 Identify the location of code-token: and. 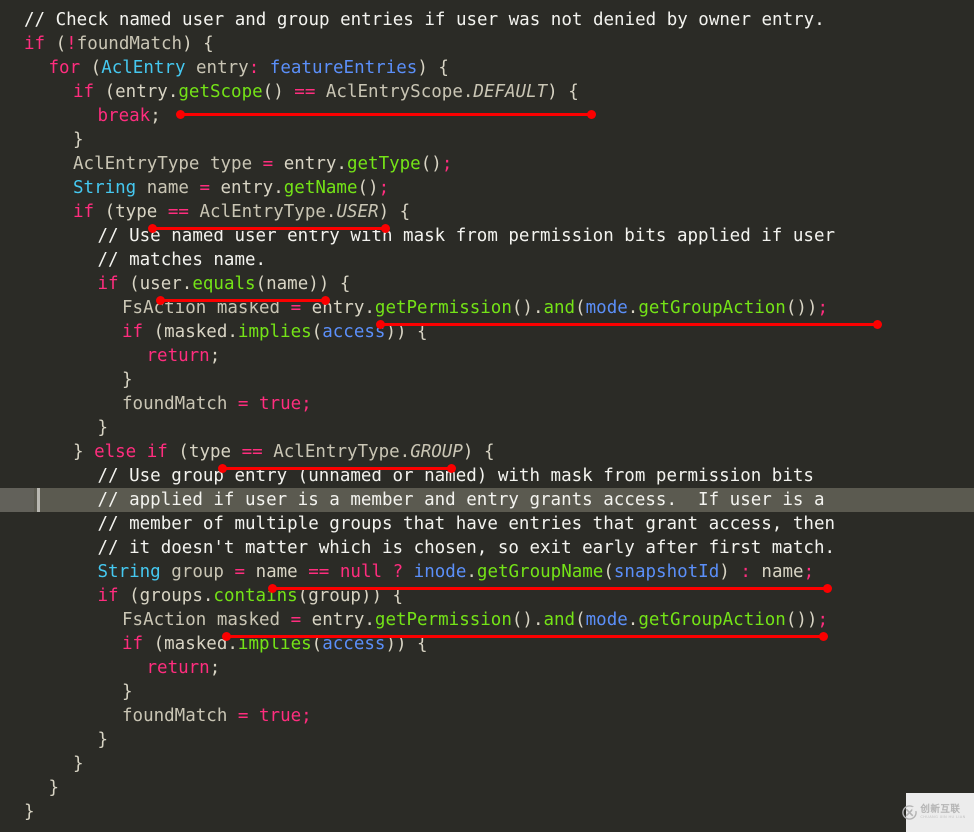
(559, 620).